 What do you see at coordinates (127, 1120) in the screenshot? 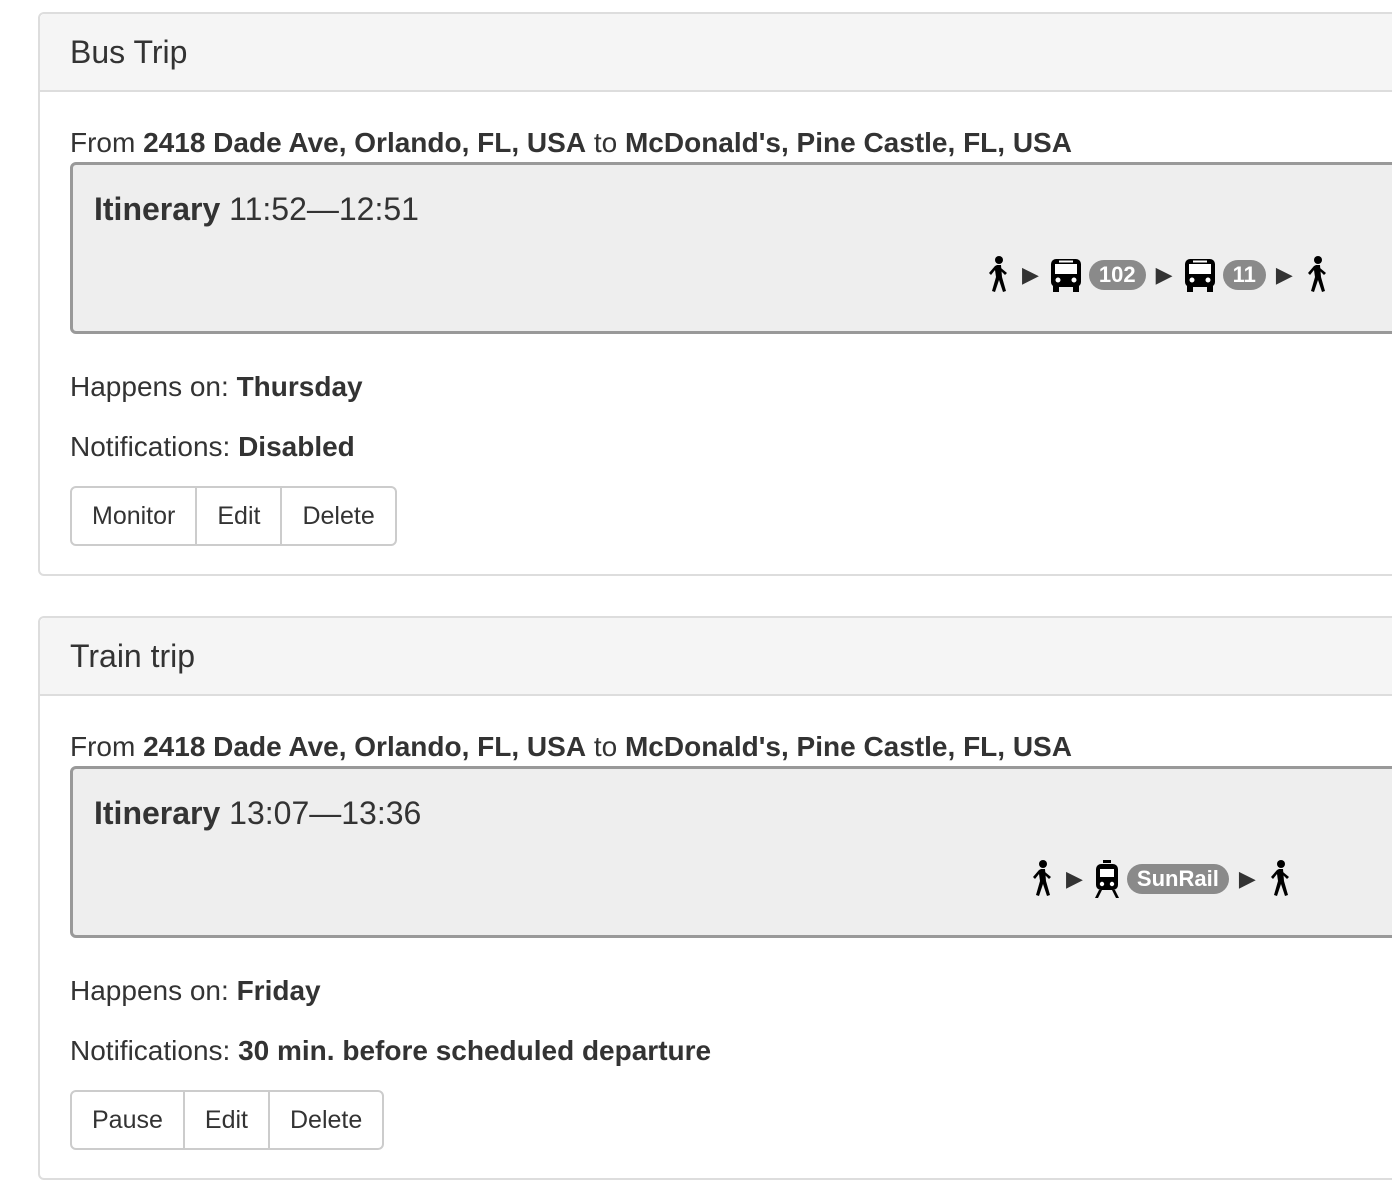
I see `pause-button: Pause` at bounding box center [127, 1120].